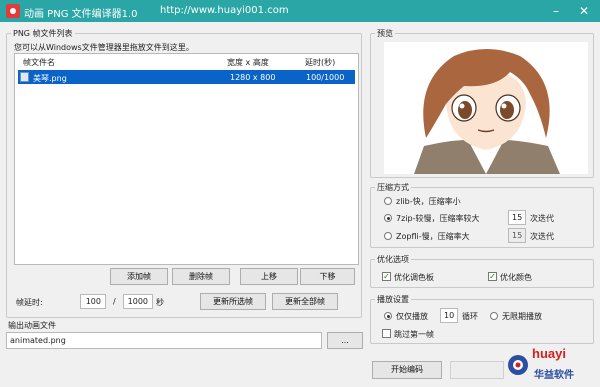  What do you see at coordinates (393, 259) in the screenshot?
I see `optimize-legend: 优化选项` at bounding box center [393, 259].